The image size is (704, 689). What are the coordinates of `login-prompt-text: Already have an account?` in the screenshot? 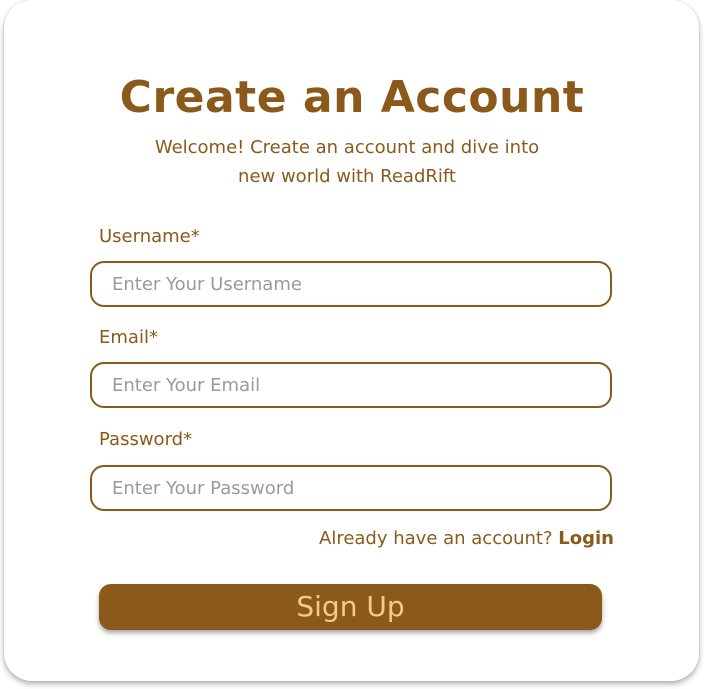 It's located at (436, 538).